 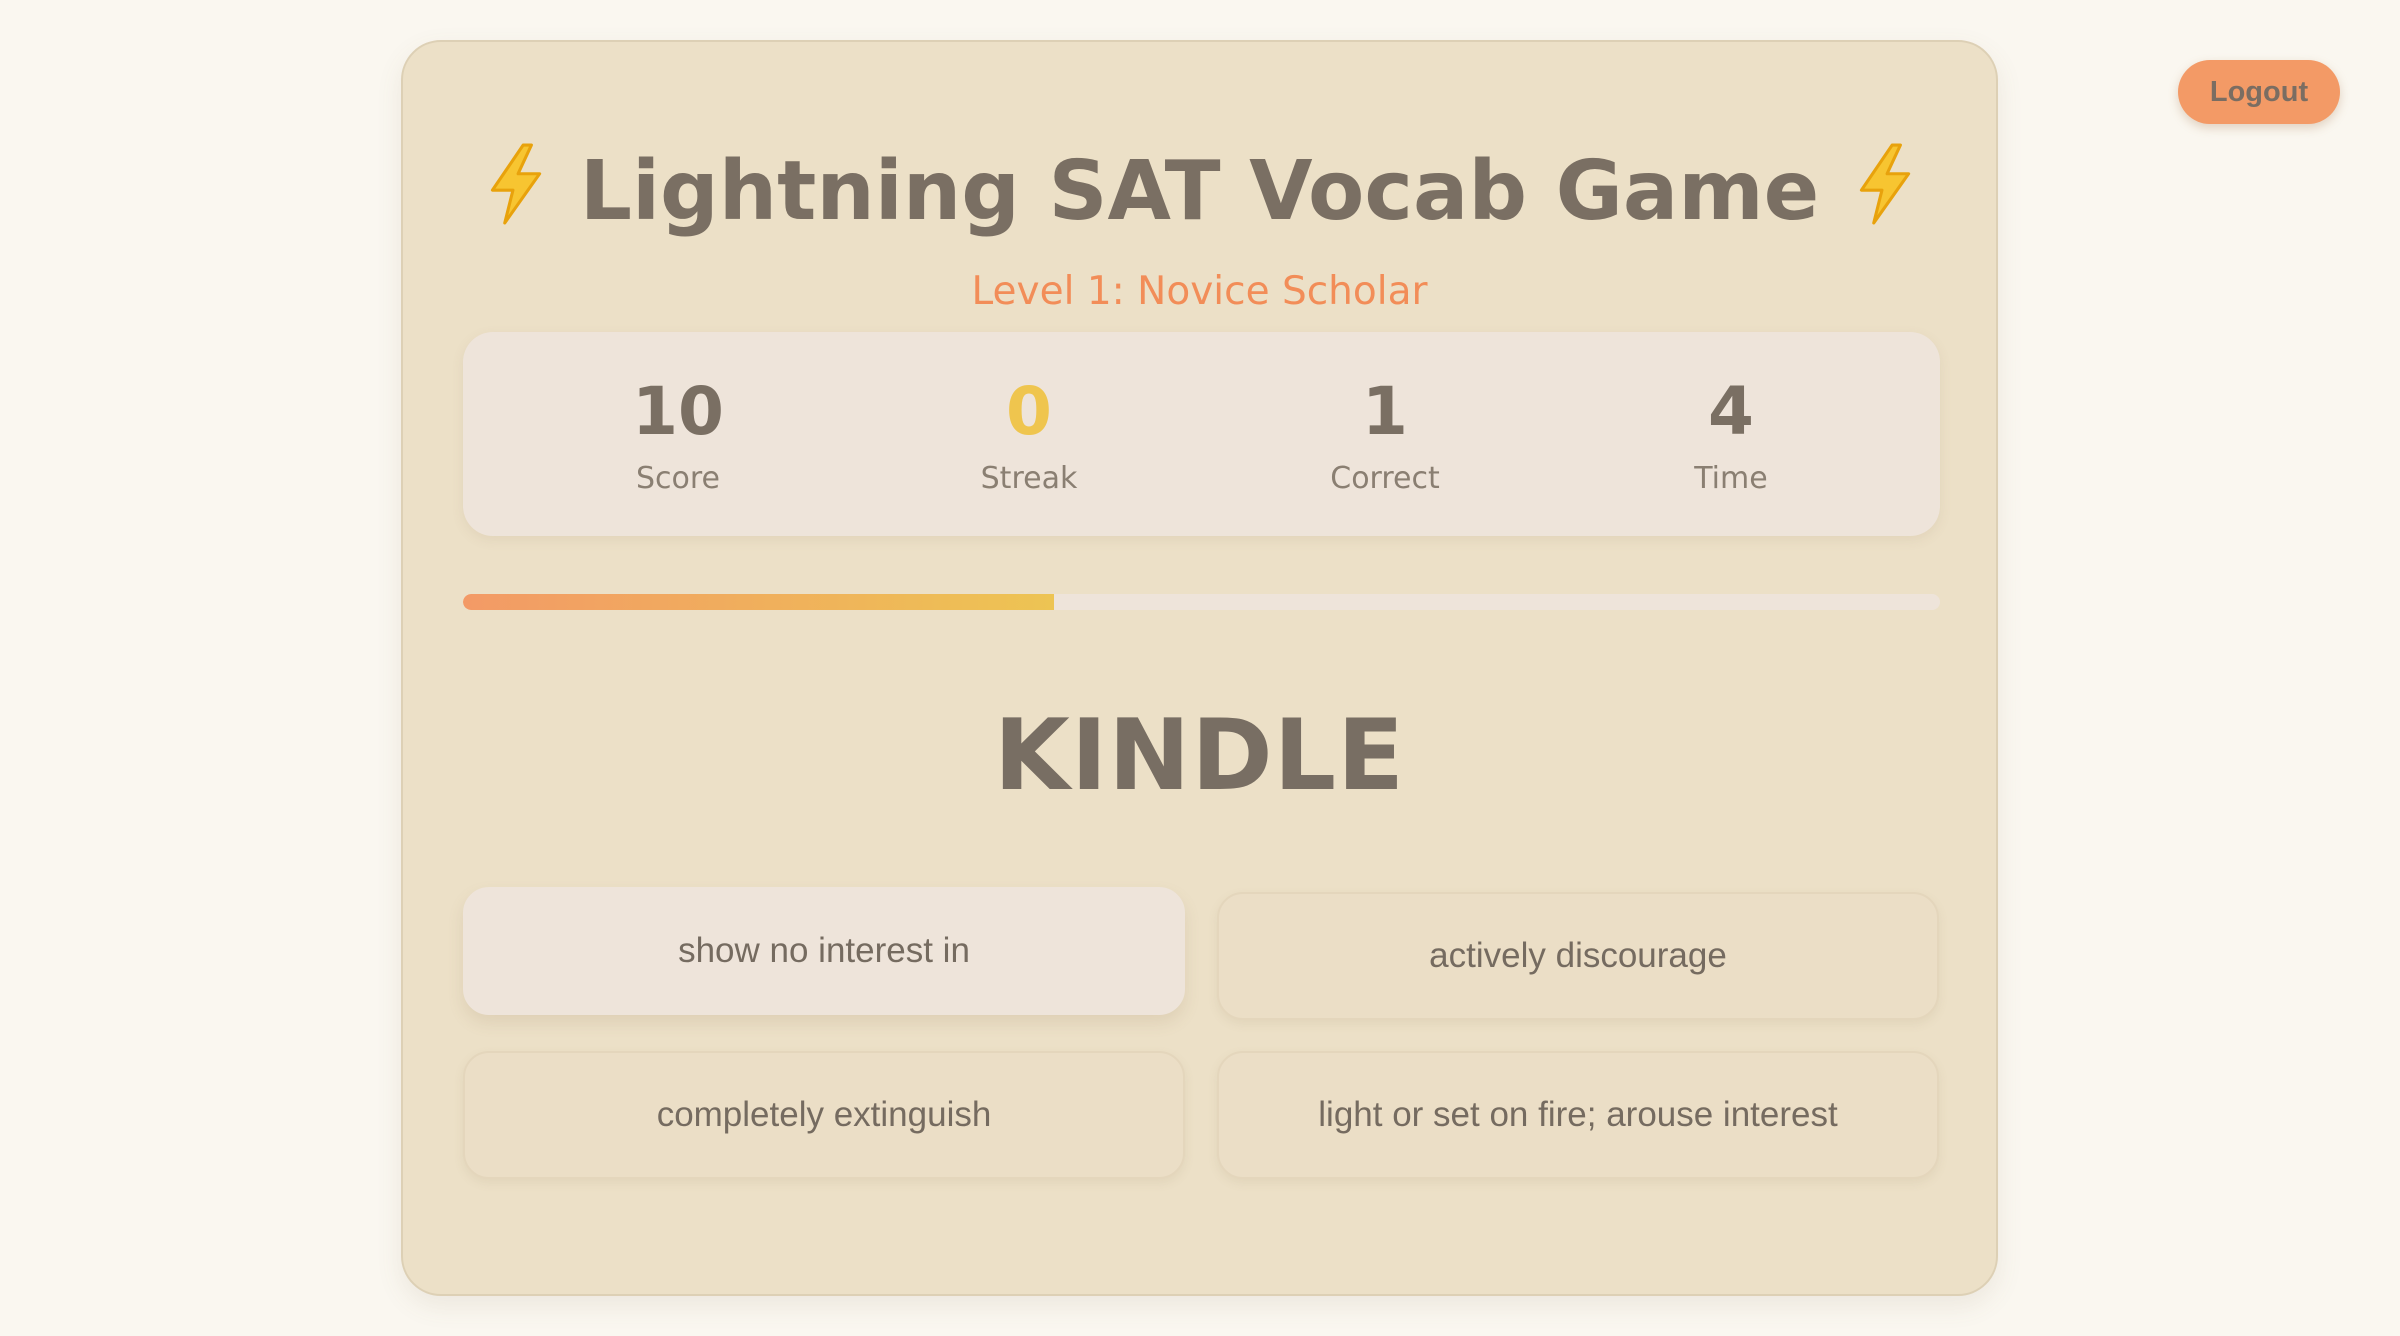 What do you see at coordinates (1578, 956) in the screenshot?
I see `answer-option-2: actively discourage` at bounding box center [1578, 956].